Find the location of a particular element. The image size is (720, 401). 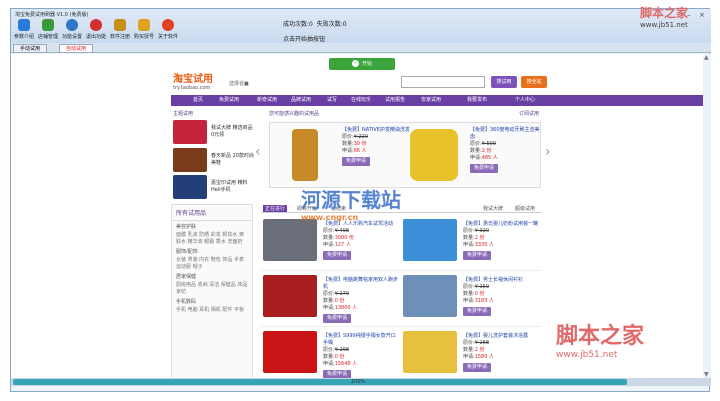

product-title: 【免费】S999纯银手镯女款开口手镯 is located at coordinates (361, 340).